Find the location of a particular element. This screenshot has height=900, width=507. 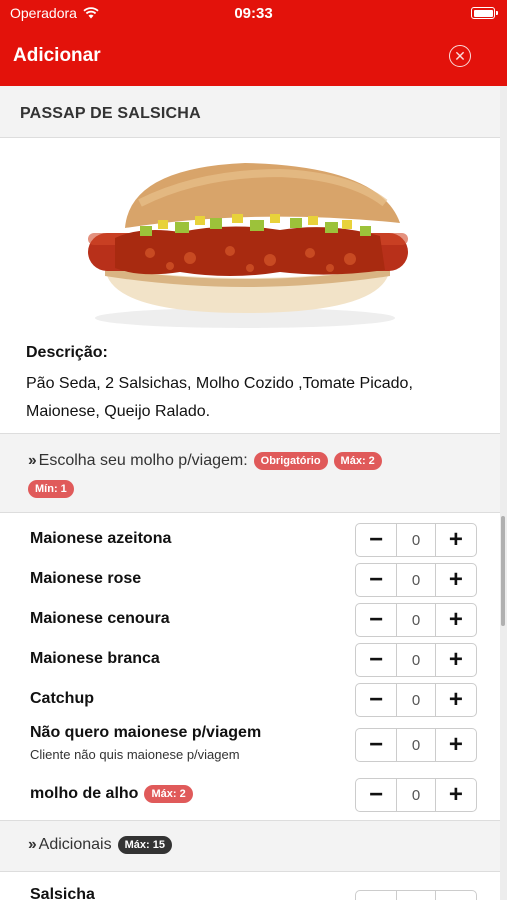

option-label: Não quero maionese p/viagem is located at coordinates (146, 732).